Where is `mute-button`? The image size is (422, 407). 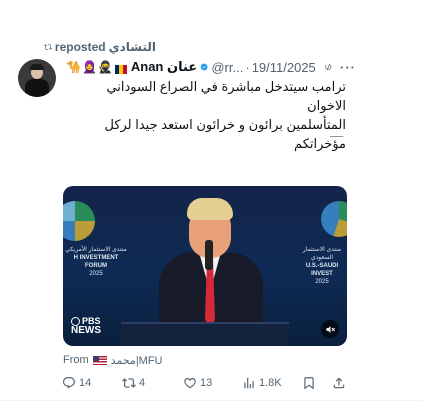 mute-button is located at coordinates (330, 329).